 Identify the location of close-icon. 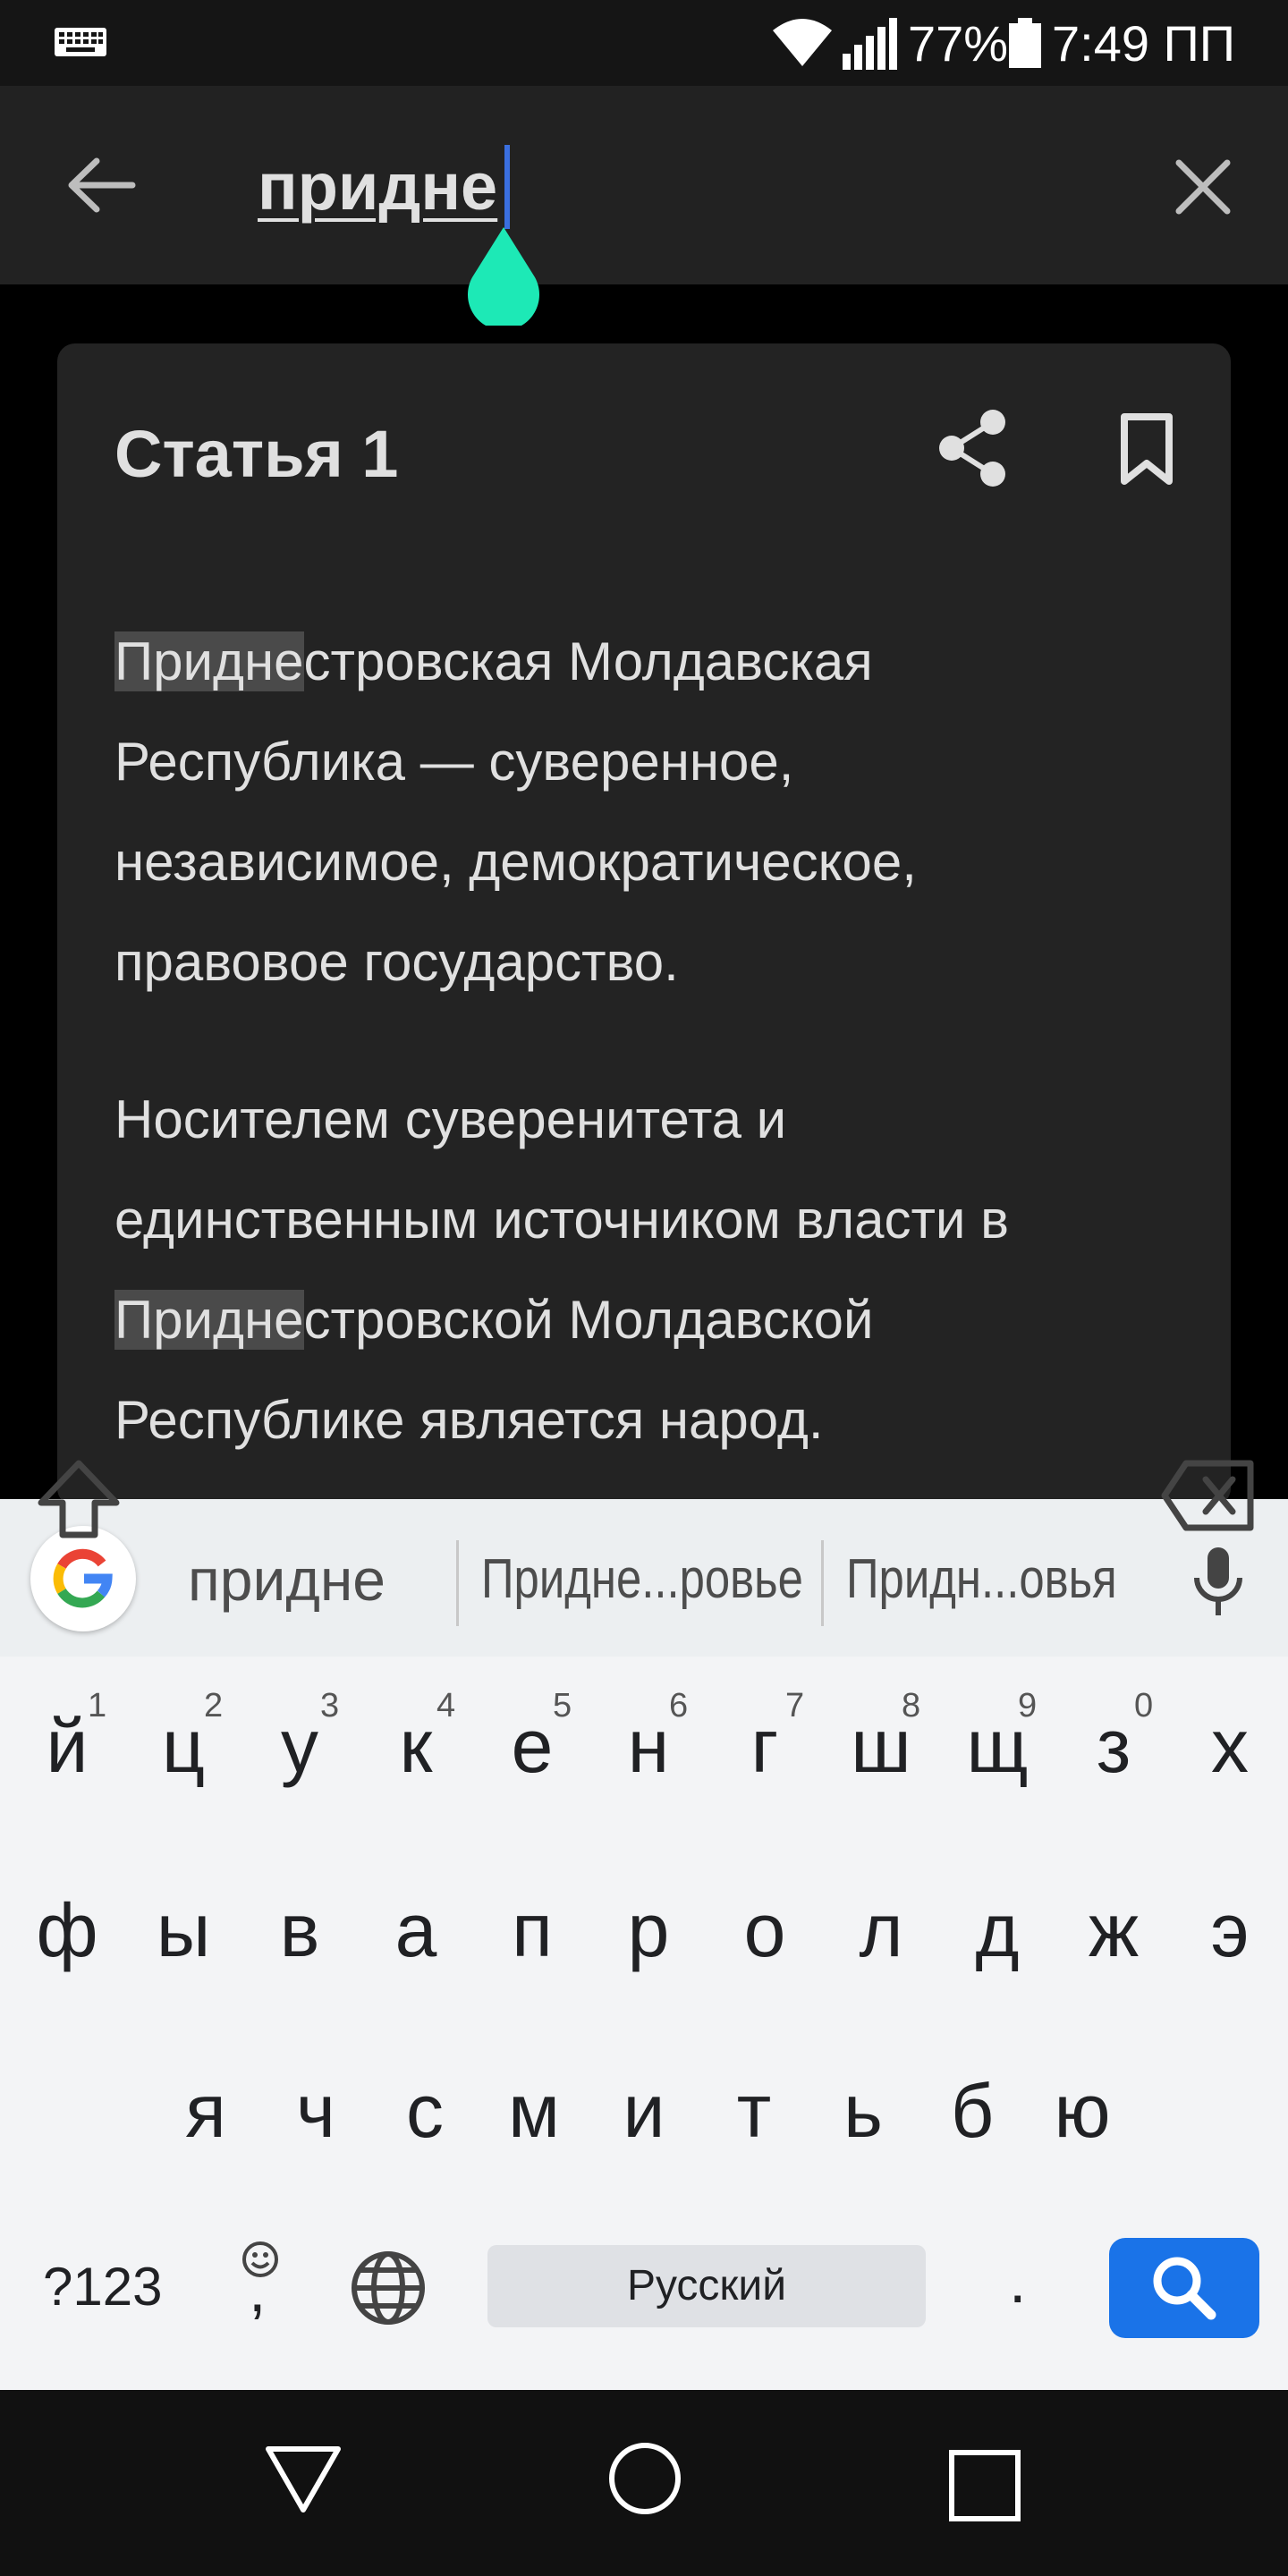
(1203, 187).